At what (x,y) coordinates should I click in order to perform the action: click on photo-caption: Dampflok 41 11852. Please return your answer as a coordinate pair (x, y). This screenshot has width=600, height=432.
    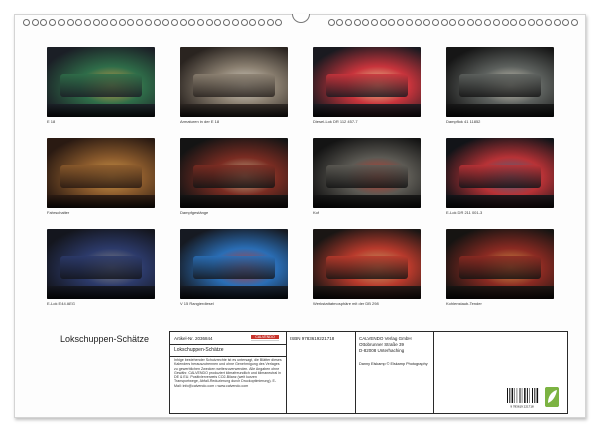
    Looking at the image, I should click on (463, 121).